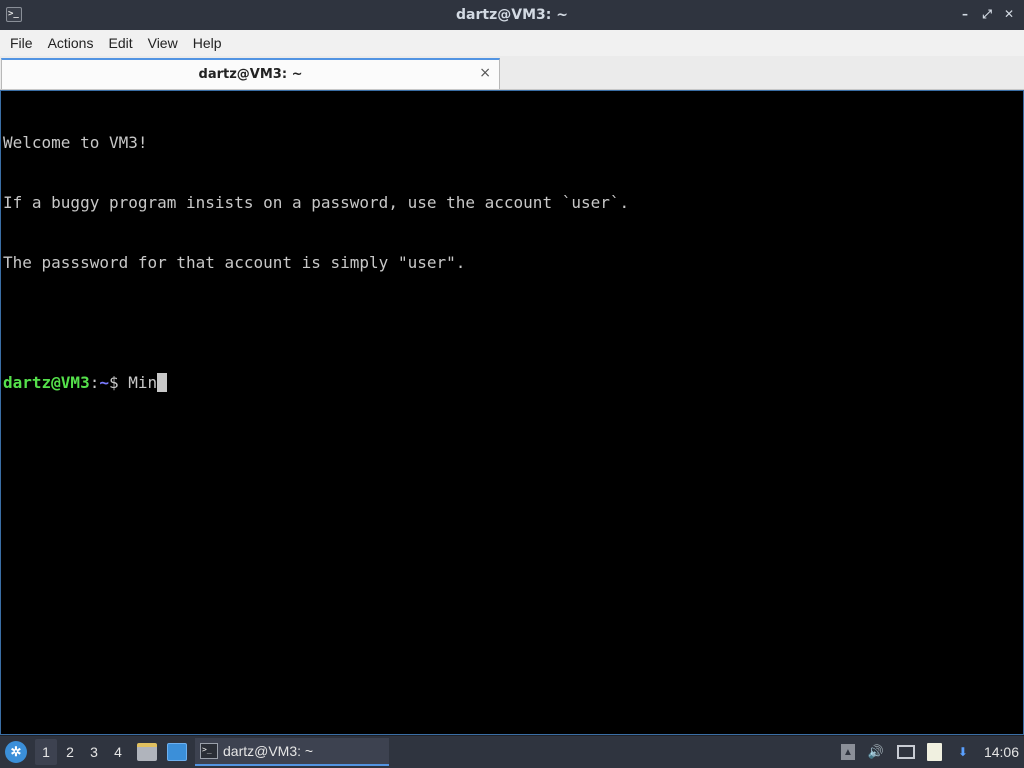  Describe the element at coordinates (16, 752) in the screenshot. I see `start-menu-icon: ✲` at that location.